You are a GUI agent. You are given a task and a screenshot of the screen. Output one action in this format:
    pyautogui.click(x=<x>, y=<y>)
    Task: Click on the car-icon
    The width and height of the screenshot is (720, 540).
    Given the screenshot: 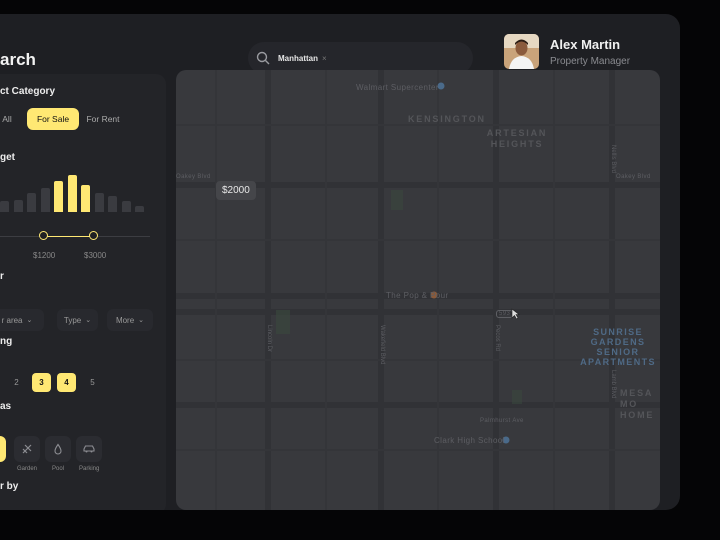 What is the action you would take?
    pyautogui.click(x=89, y=449)
    